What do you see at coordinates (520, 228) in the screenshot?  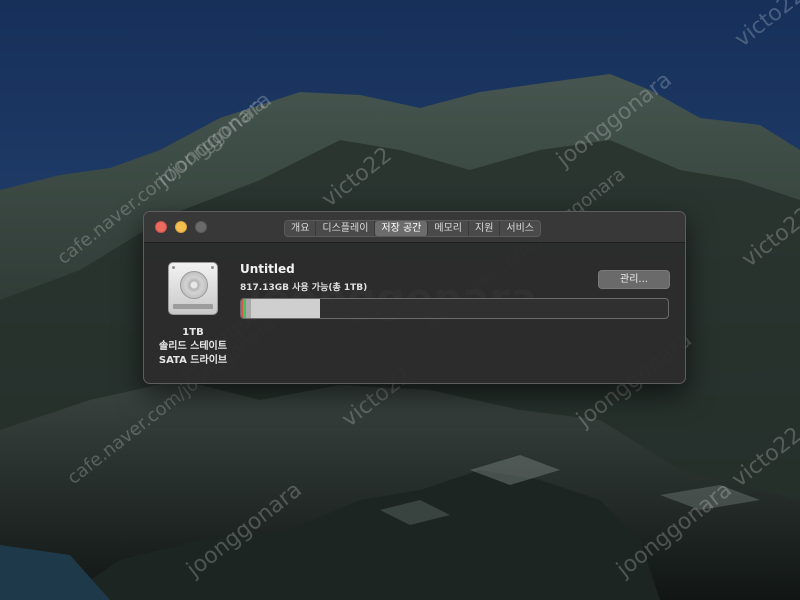 I see `tab-service: 서비스` at bounding box center [520, 228].